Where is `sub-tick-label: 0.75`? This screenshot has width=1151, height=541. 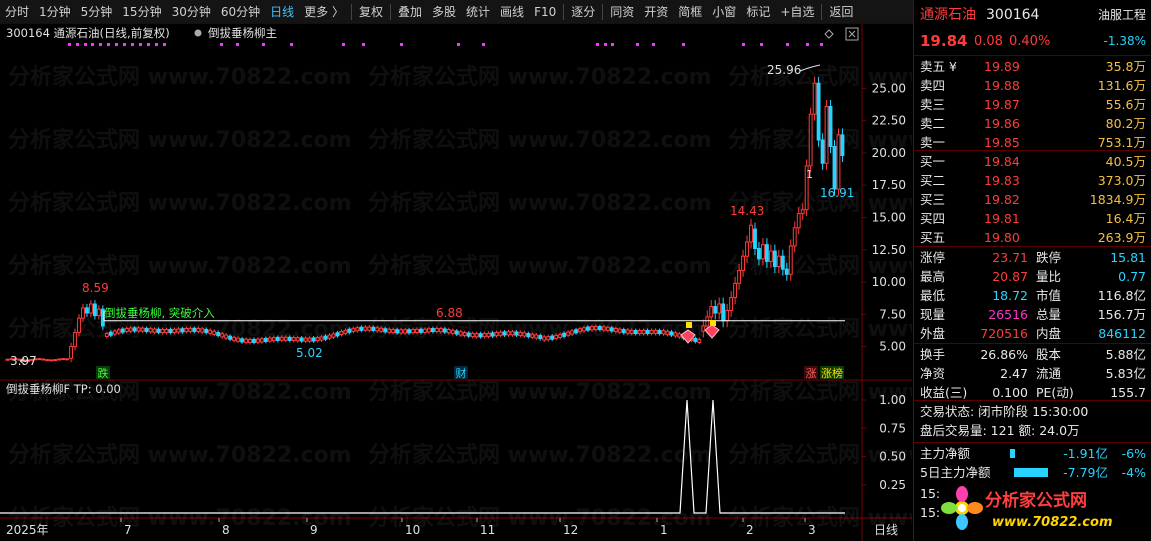 sub-tick-label: 0.75 is located at coordinates (892, 428).